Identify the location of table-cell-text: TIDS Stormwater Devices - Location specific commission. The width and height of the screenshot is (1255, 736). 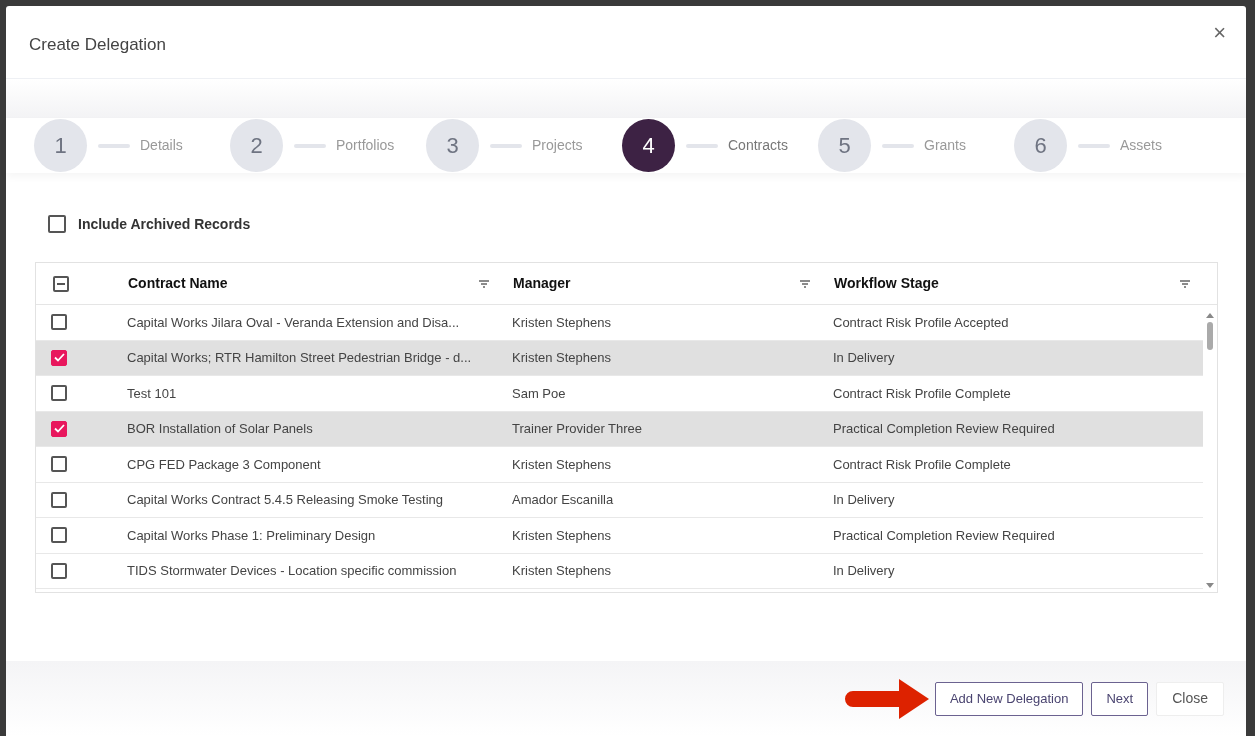
(292, 571).